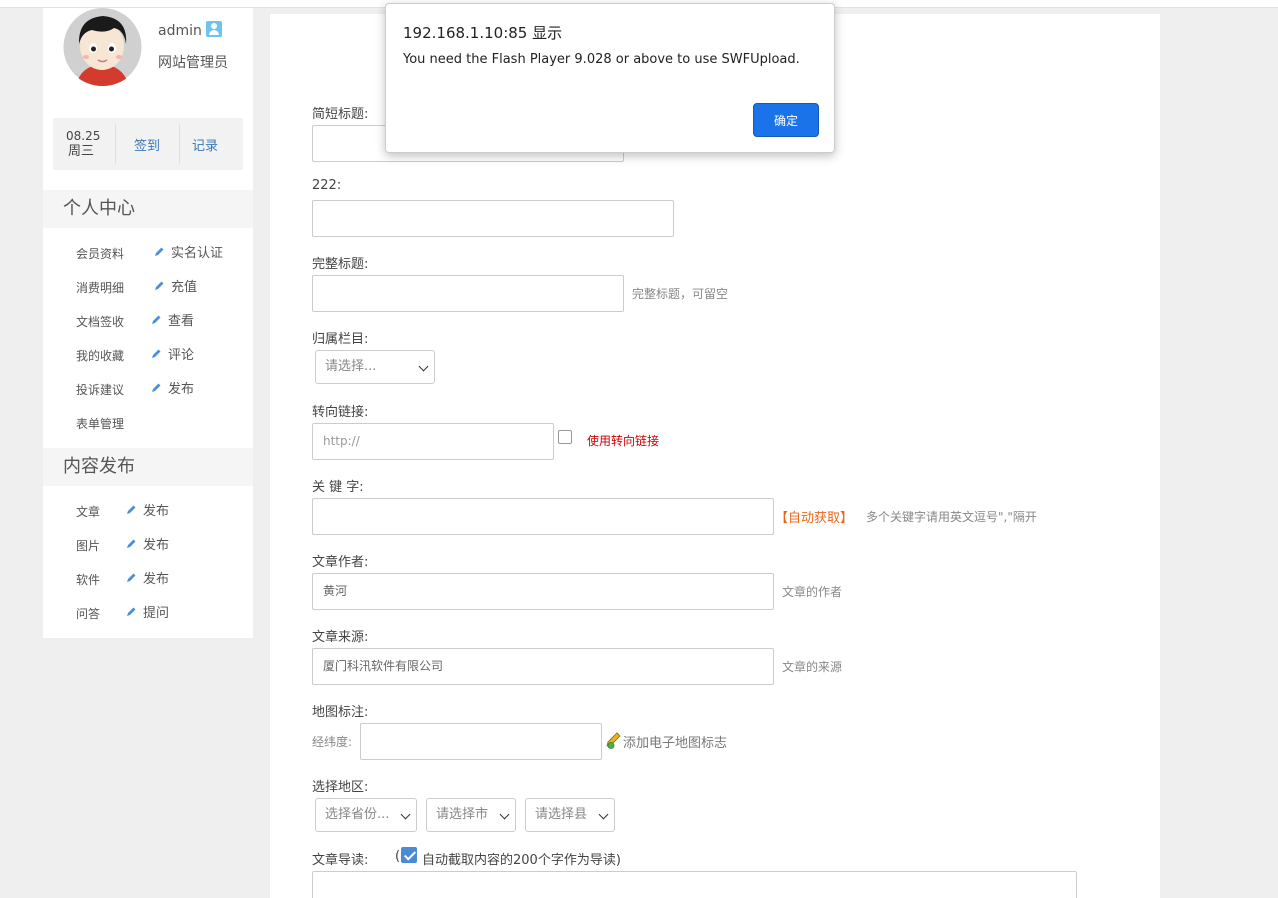  I want to click on menu-row: 投诉建议 发布, so click(148, 390).